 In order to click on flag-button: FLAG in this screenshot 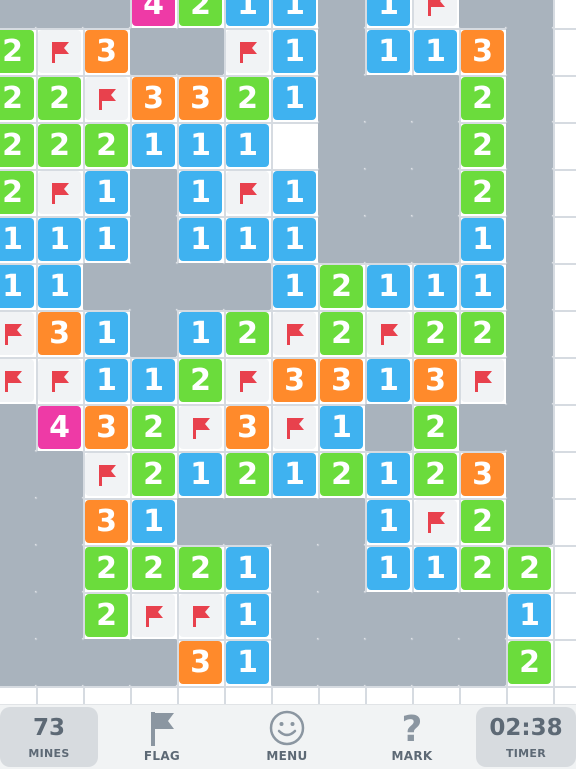, I will do `click(162, 738)`.